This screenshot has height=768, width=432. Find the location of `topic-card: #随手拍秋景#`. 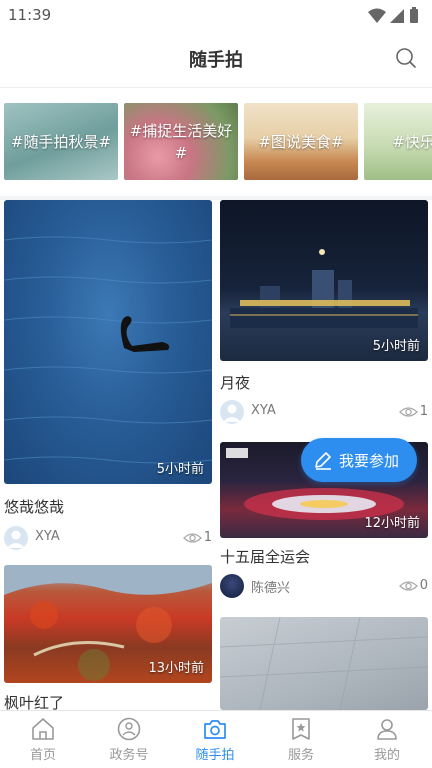

topic-card: #随手拍秋景# is located at coordinates (61, 141).